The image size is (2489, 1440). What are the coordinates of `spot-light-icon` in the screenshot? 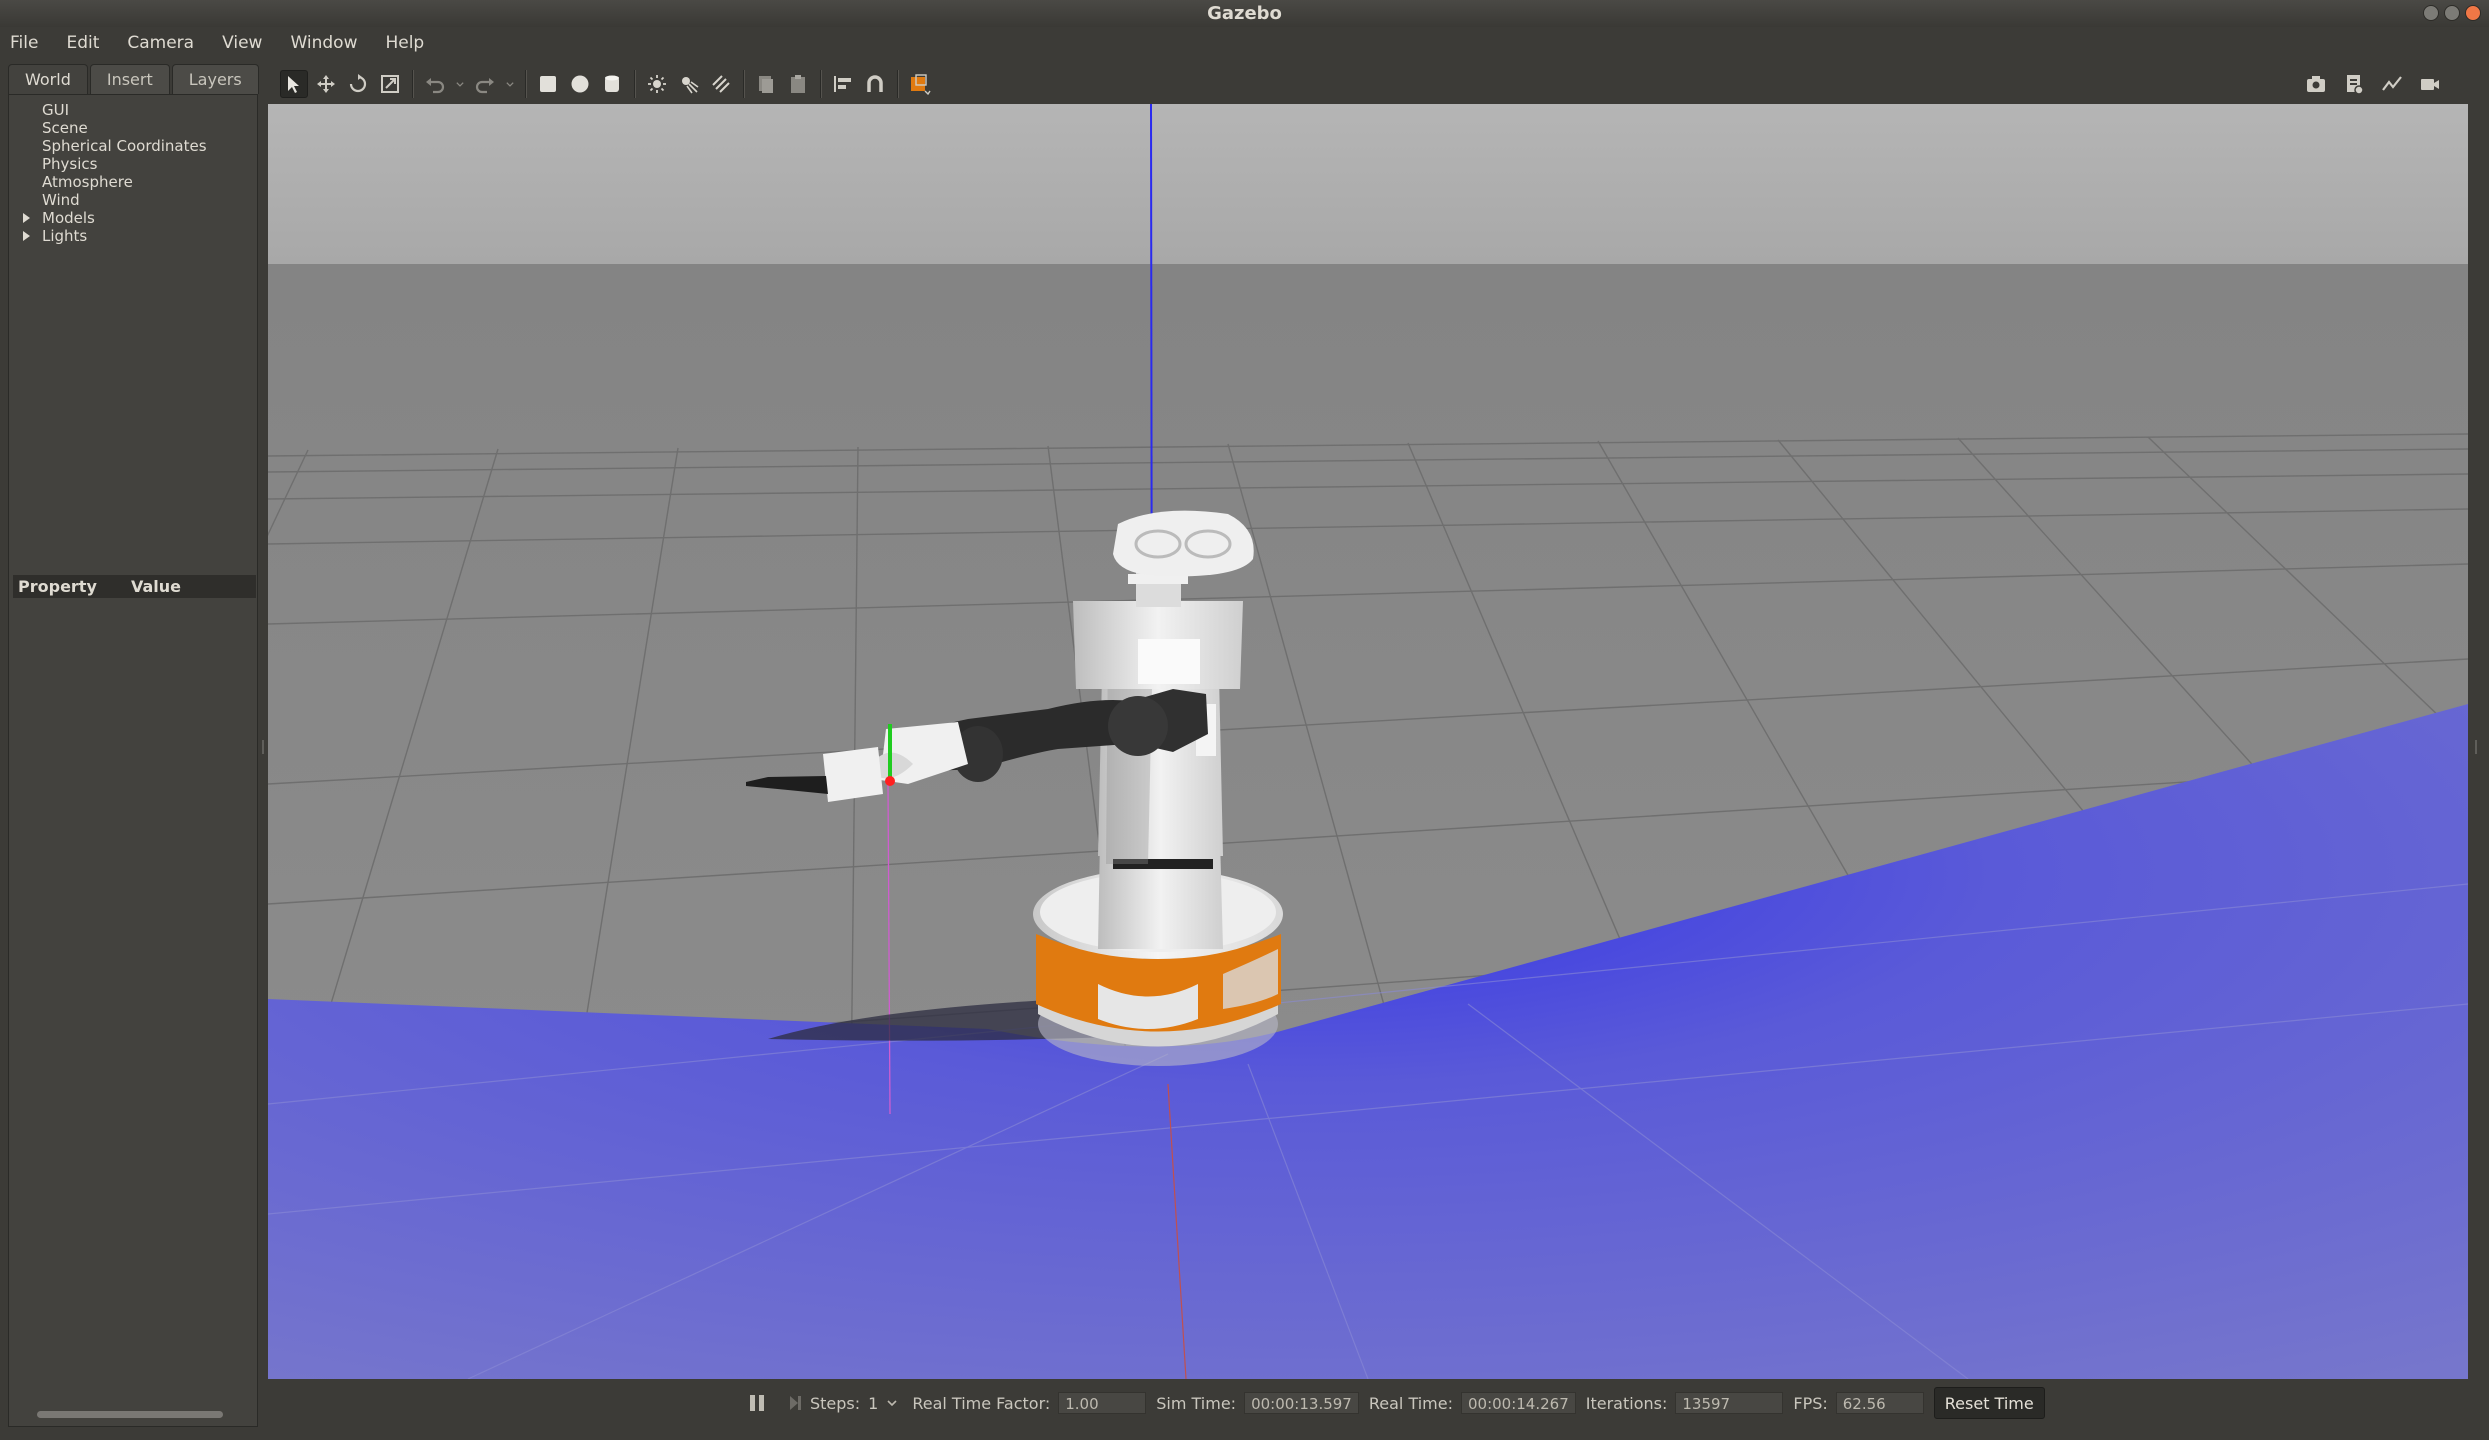 It's located at (690, 85).